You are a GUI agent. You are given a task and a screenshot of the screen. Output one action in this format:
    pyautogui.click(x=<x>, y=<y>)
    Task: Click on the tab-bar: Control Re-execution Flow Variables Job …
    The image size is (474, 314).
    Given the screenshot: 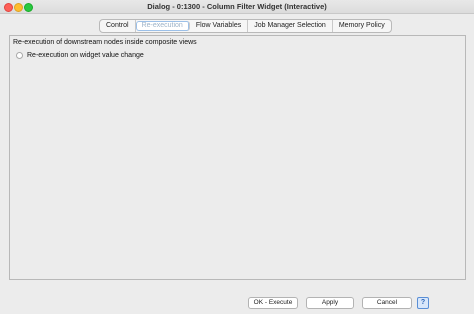 What is the action you would take?
    pyautogui.click(x=245, y=26)
    